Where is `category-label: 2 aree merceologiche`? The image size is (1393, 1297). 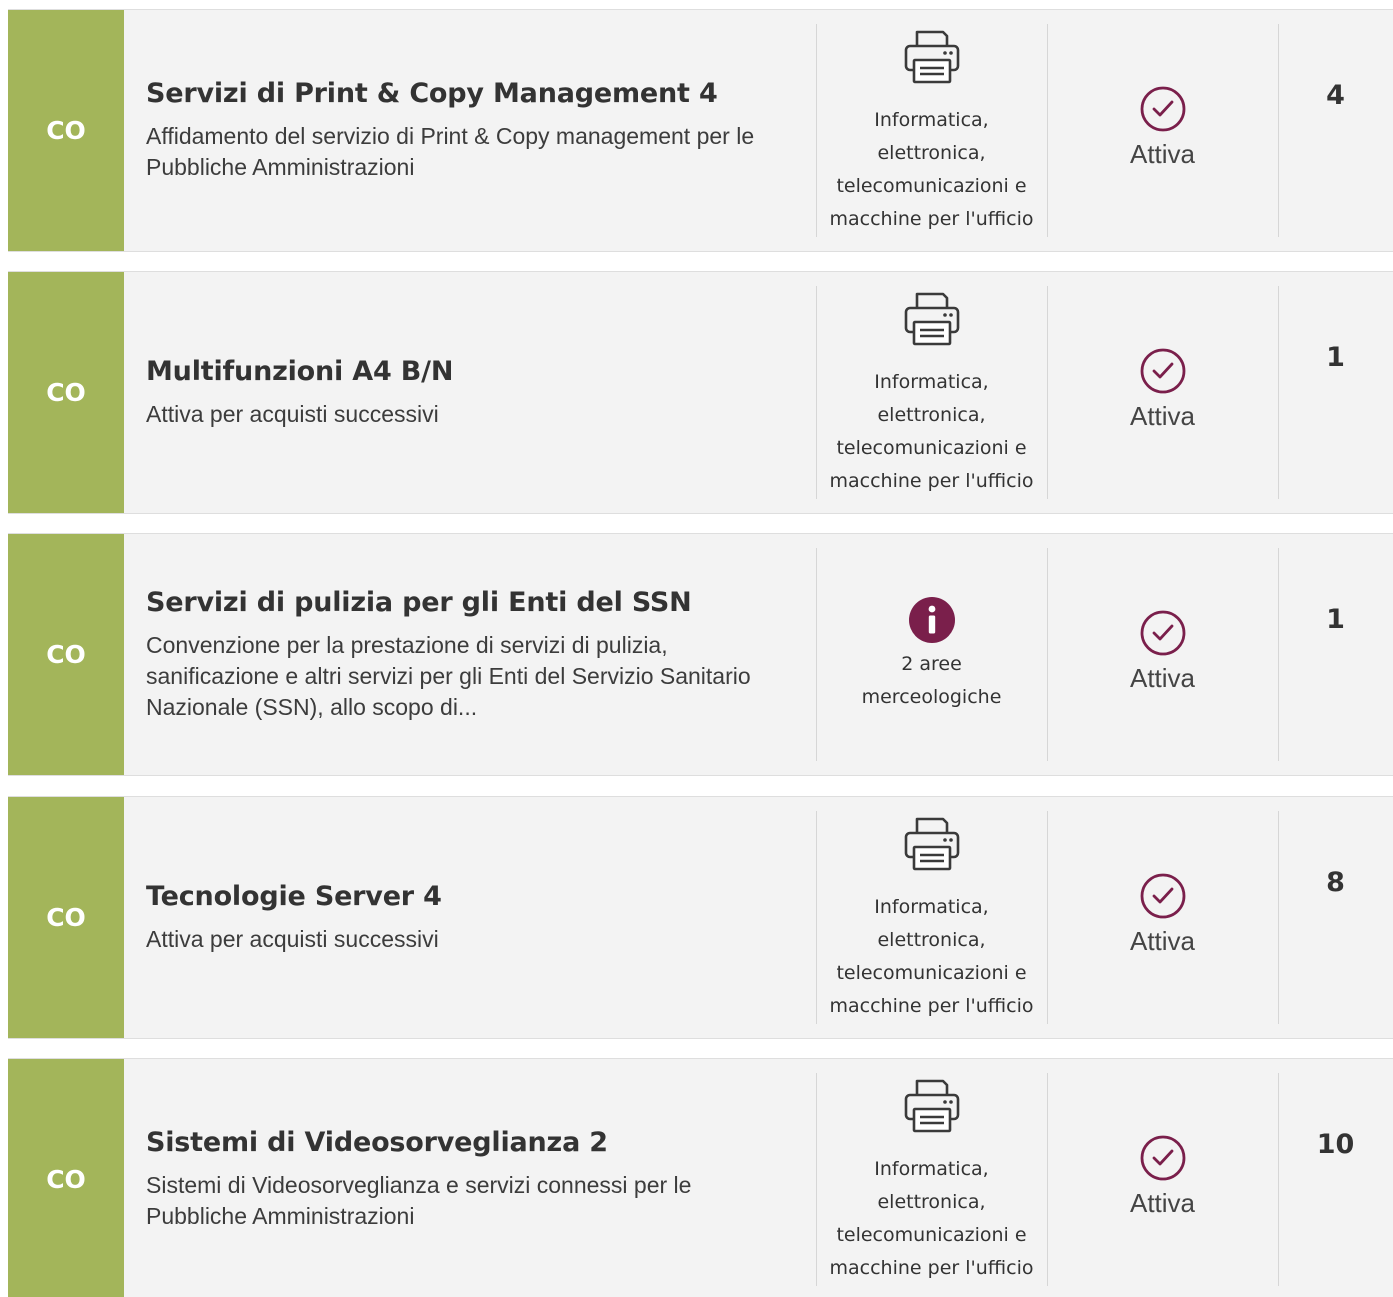 category-label: 2 aree merceologiche is located at coordinates (931, 680).